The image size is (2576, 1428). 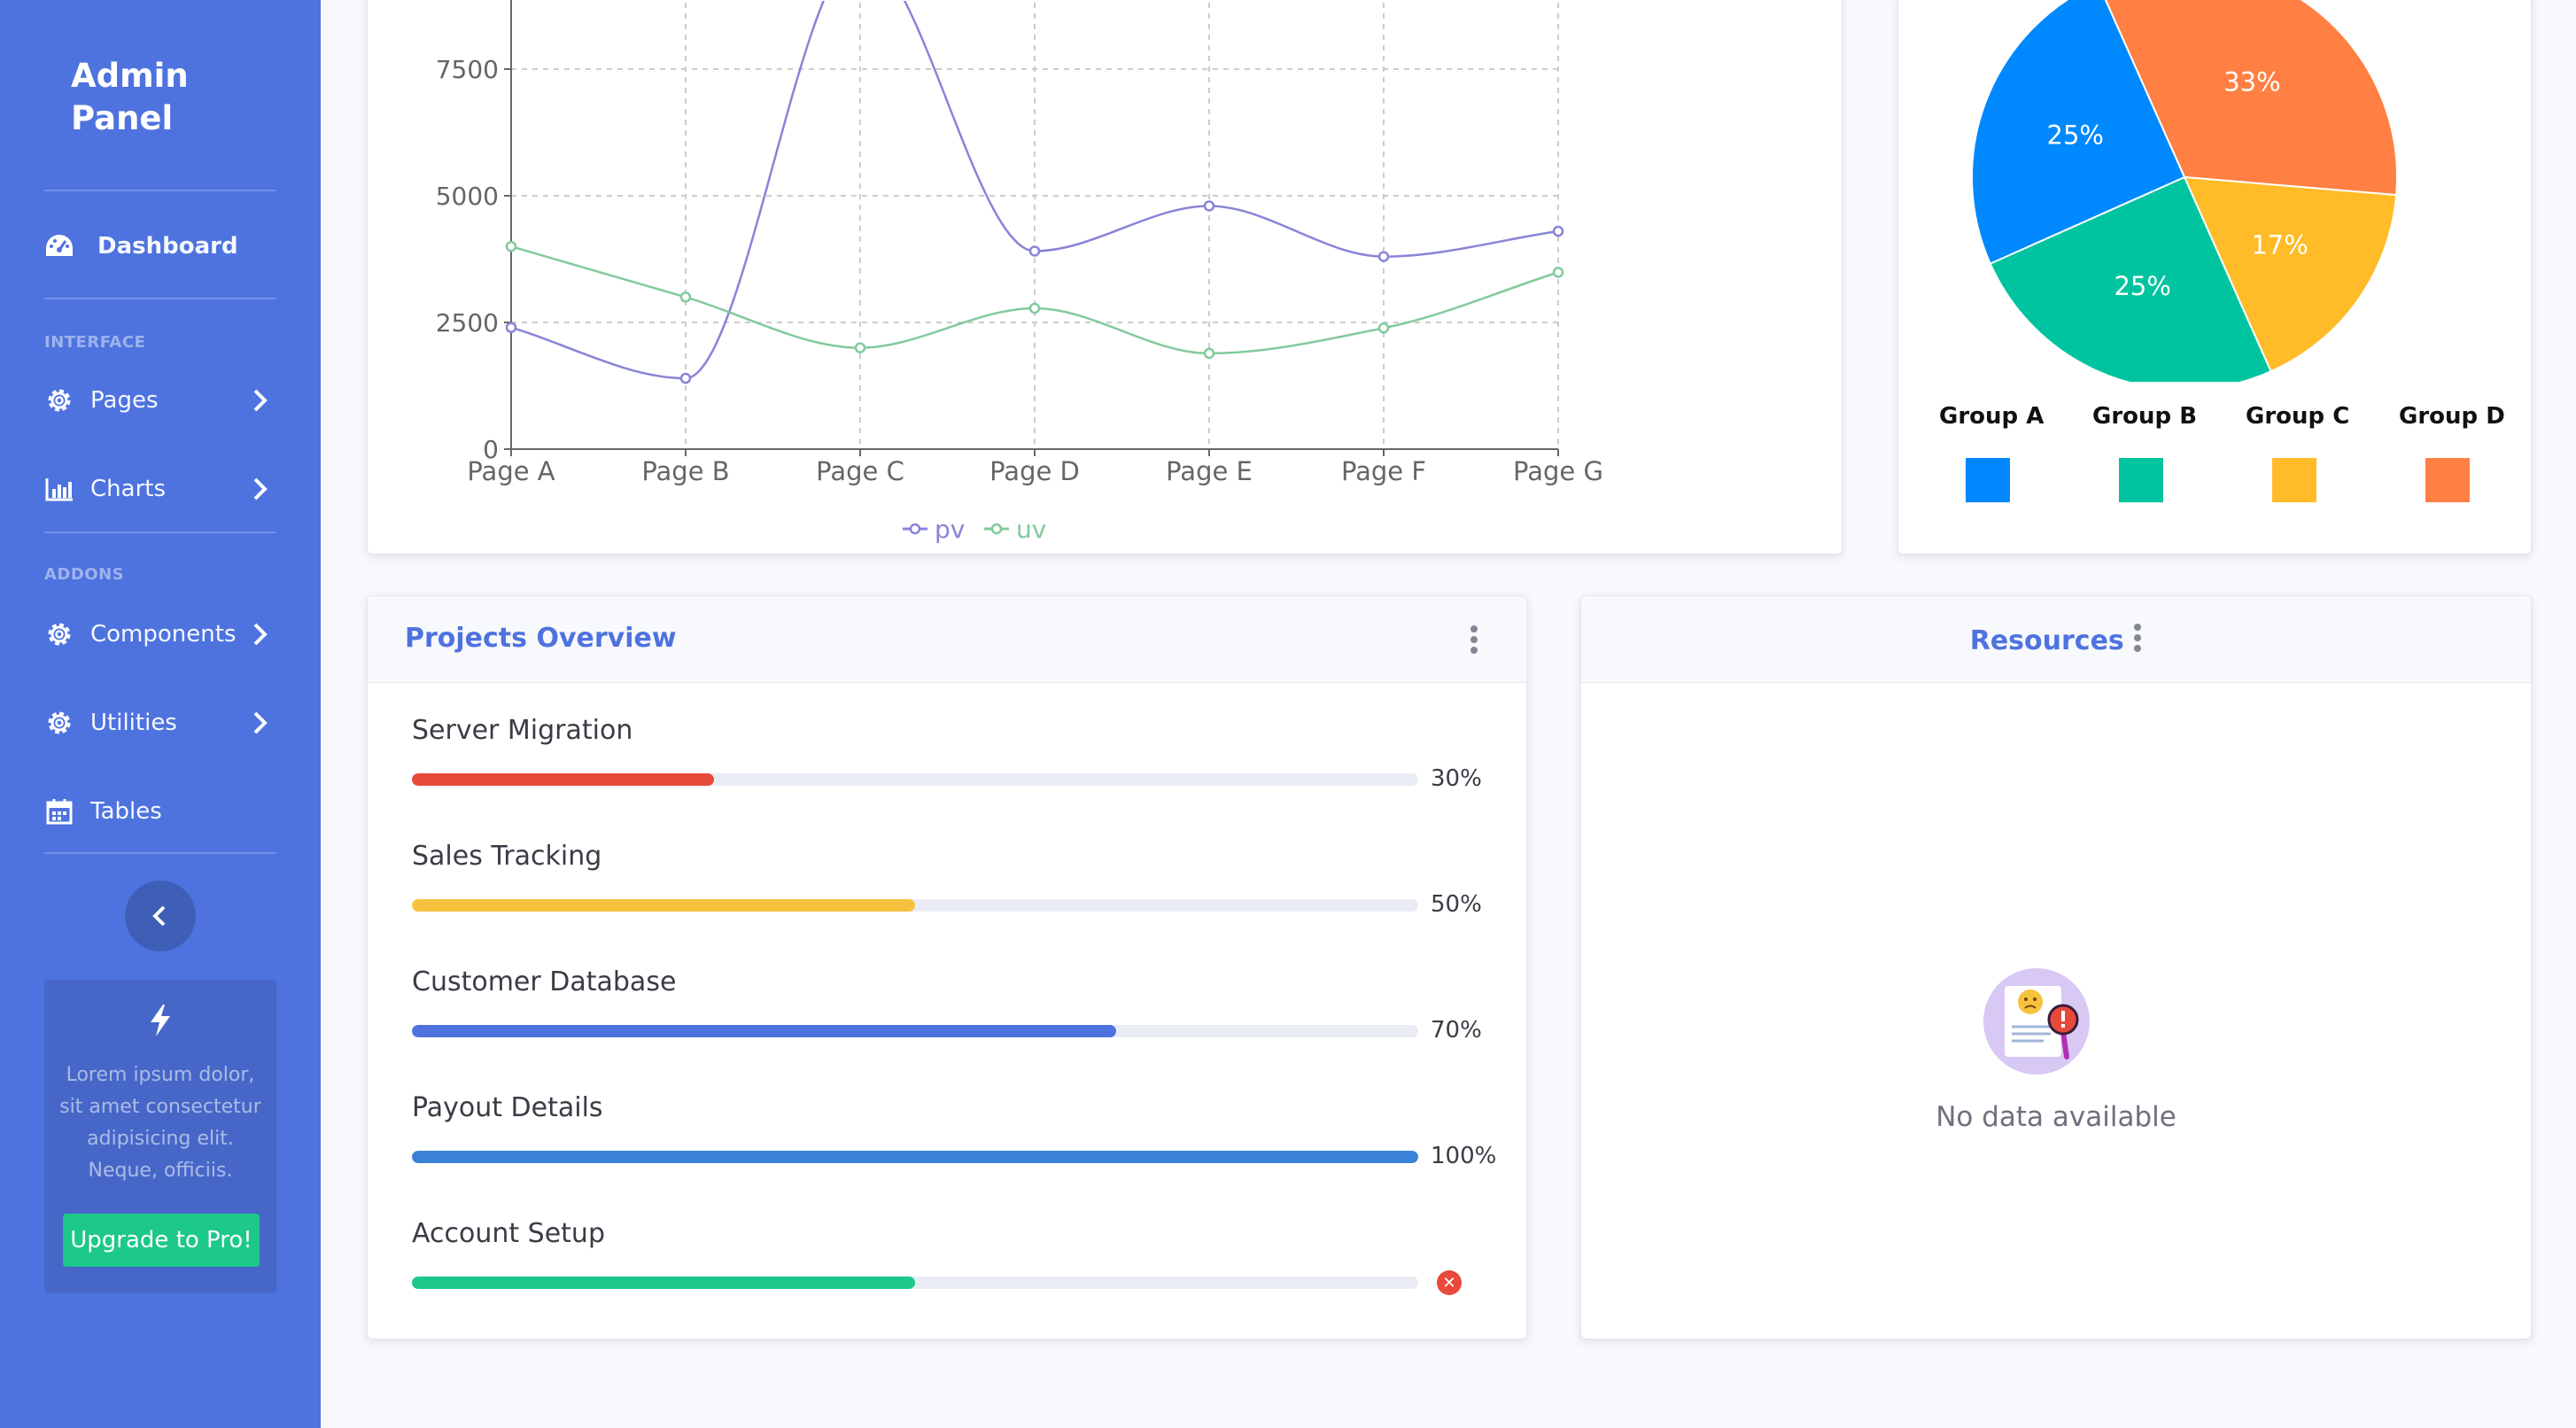 What do you see at coordinates (95, 342) in the screenshot?
I see `section-heading-interface: INTERFACE` at bounding box center [95, 342].